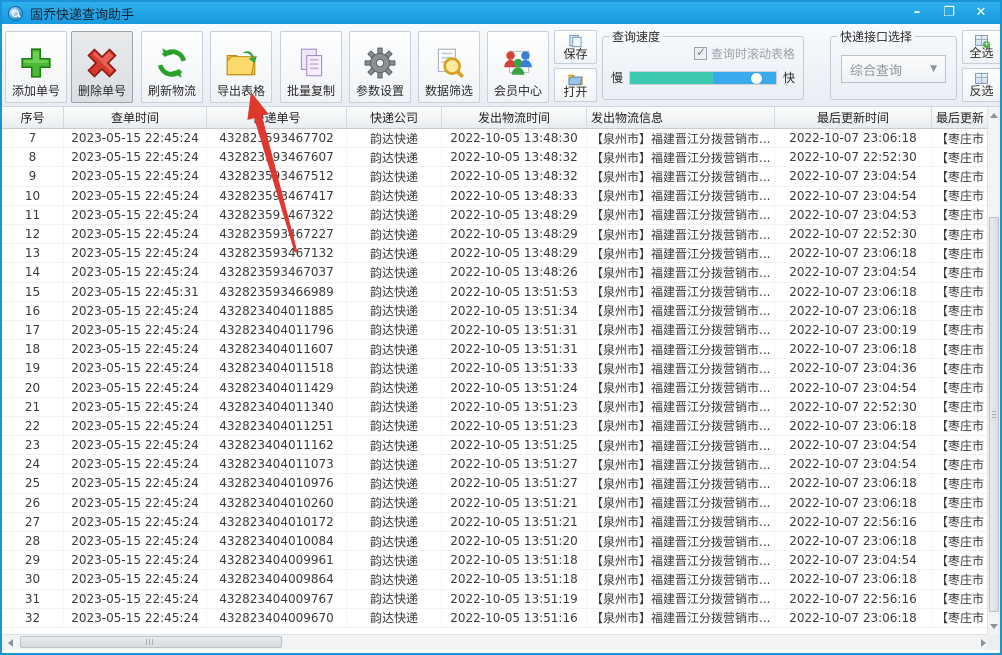  Describe the element at coordinates (277, 445) in the screenshot. I see `table-cell: 432823404011162` at that location.